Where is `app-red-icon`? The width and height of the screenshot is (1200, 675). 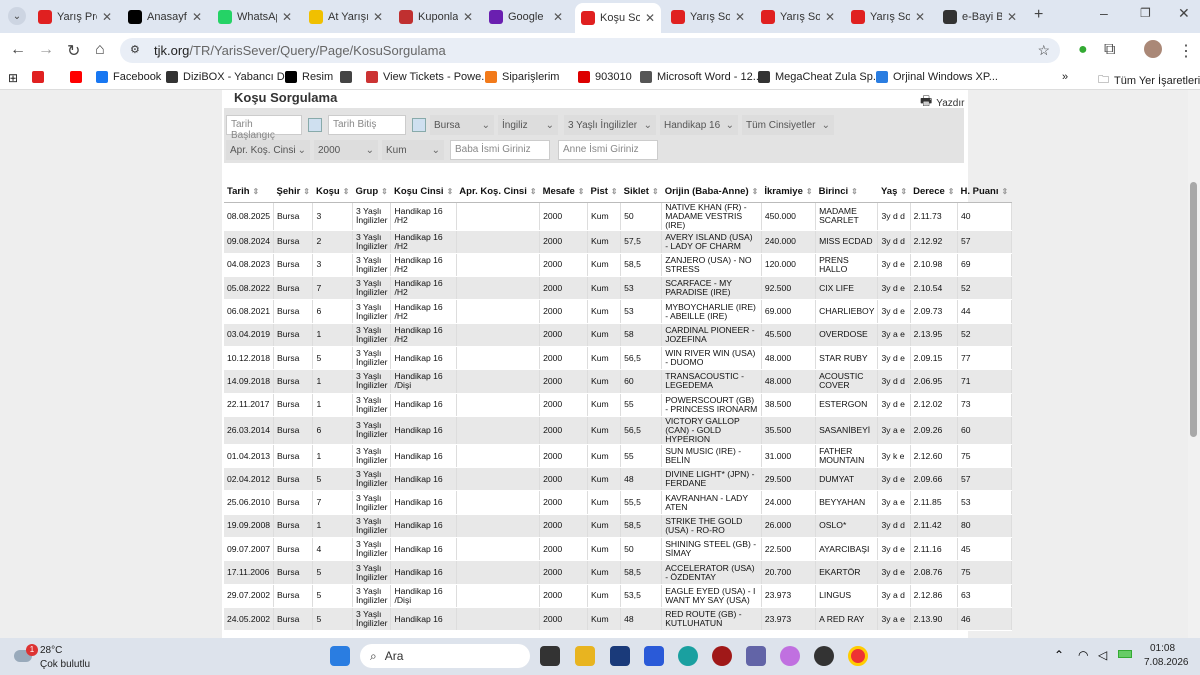 app-red-icon is located at coordinates (722, 656).